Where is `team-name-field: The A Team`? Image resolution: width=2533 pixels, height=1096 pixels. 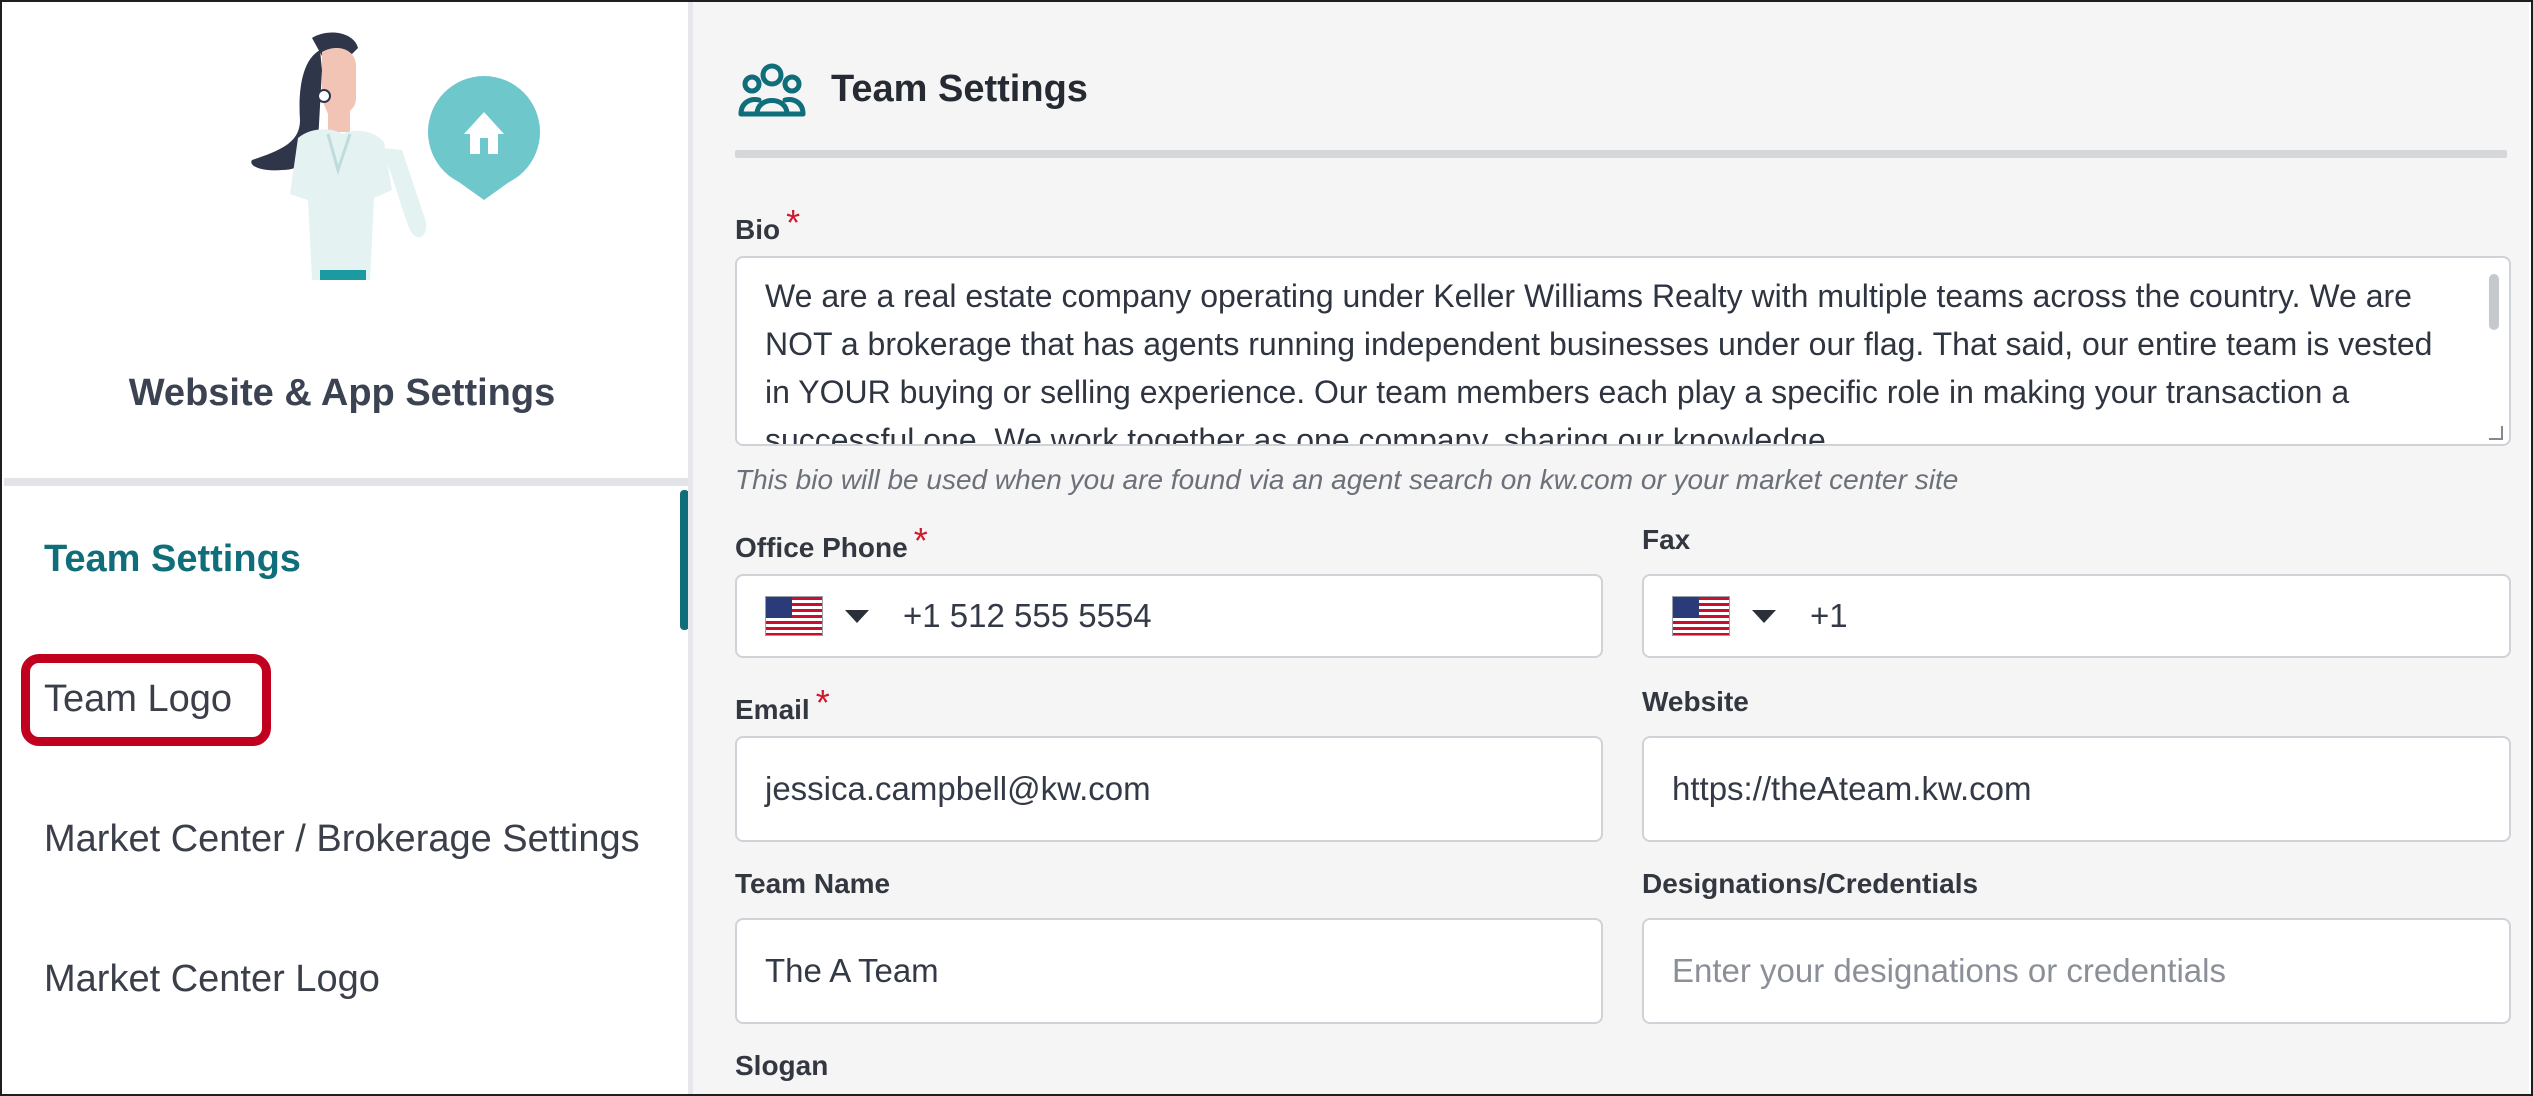 team-name-field: The A Team is located at coordinates (1169, 971).